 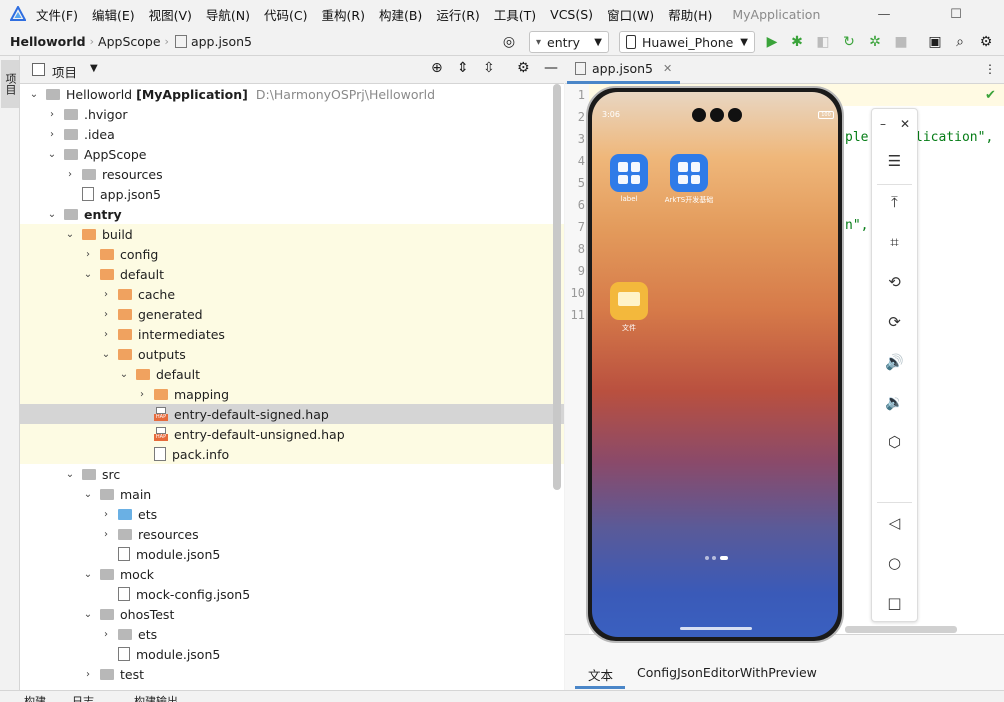 What do you see at coordinates (10, 84) in the screenshot?
I see `project-tool-tab: 项目` at bounding box center [10, 84].